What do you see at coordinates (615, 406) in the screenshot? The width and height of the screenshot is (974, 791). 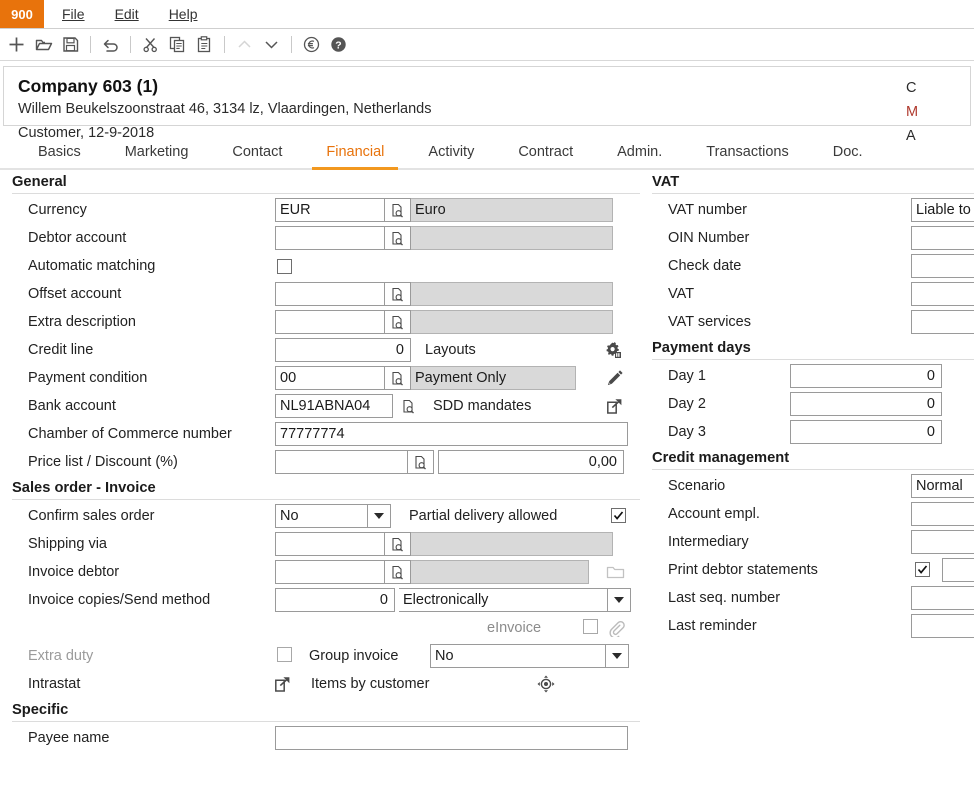 I see `external-link-icon` at bounding box center [615, 406].